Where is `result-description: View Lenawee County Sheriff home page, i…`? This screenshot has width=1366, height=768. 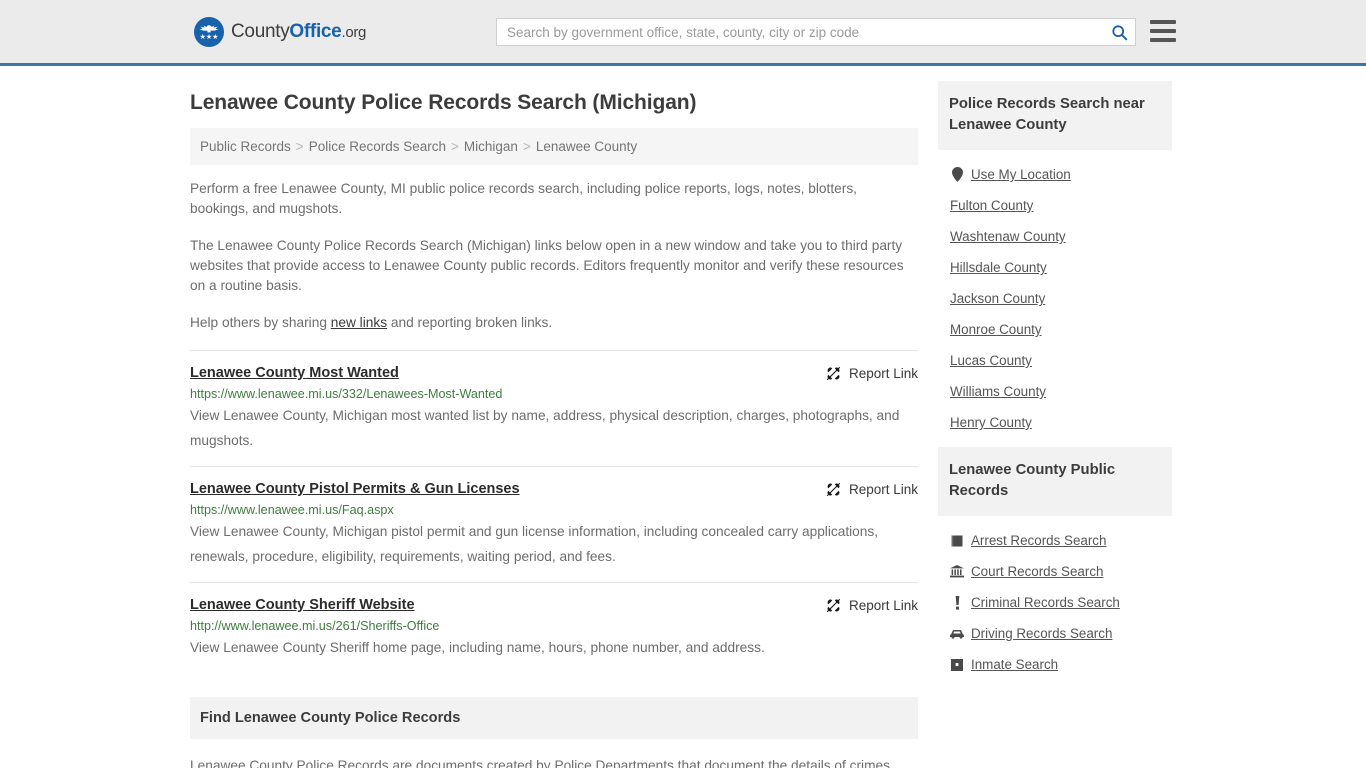 result-description: View Lenawee County Sheriff home page, i… is located at coordinates (477, 647).